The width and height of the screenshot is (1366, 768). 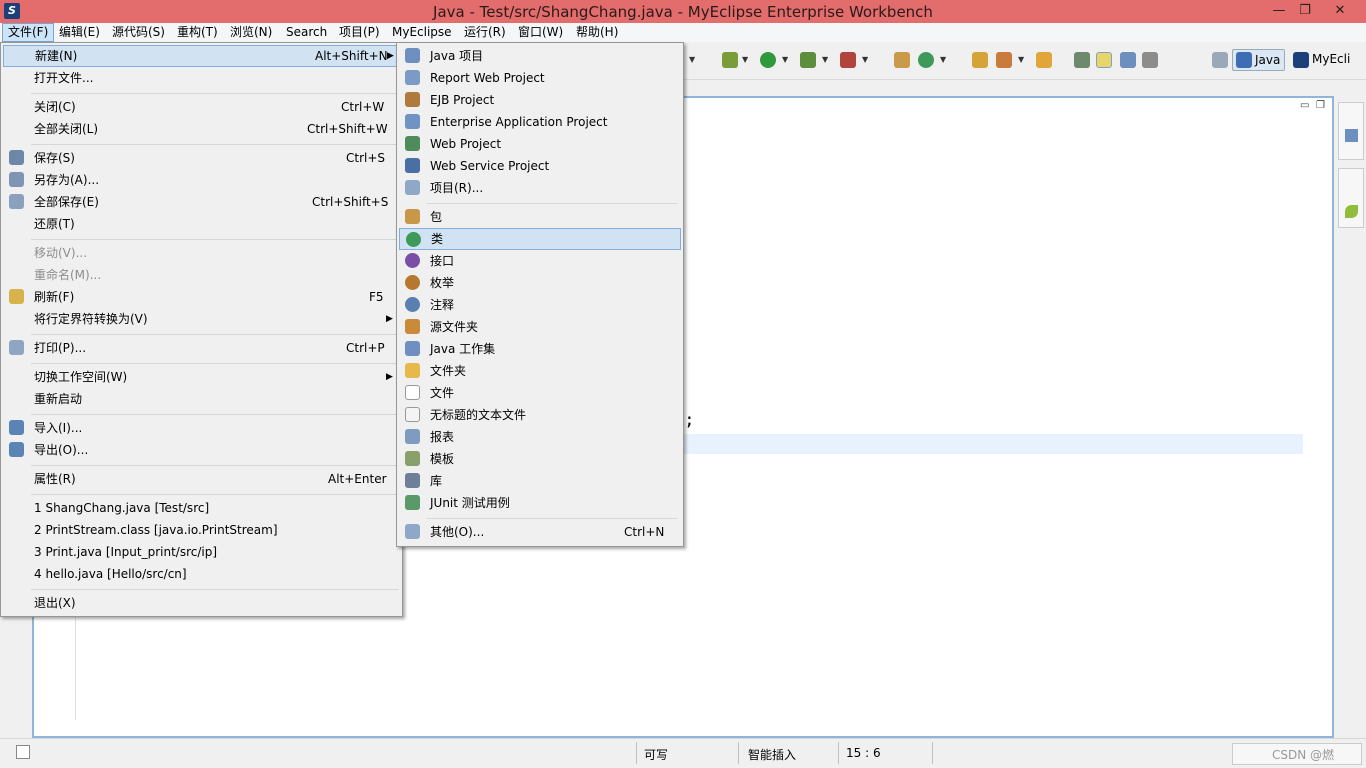 I want to click on menu-search: Search, so click(x=306, y=32).